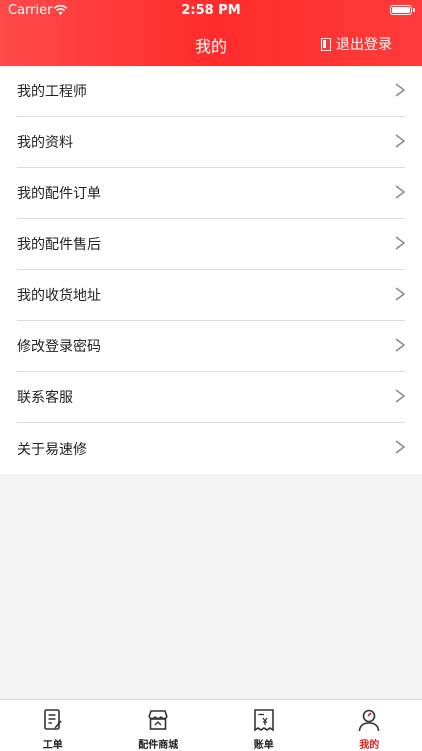 The width and height of the screenshot is (422, 751). I want to click on status-time: 2:58 PM, so click(211, 10).